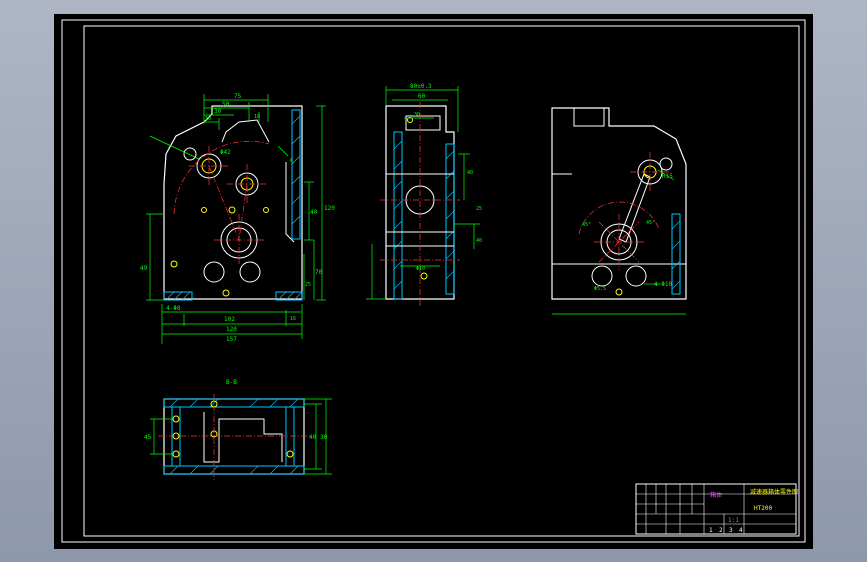  I want to click on front-dim-bottom-1: 4-Φ8, so click(173, 308).